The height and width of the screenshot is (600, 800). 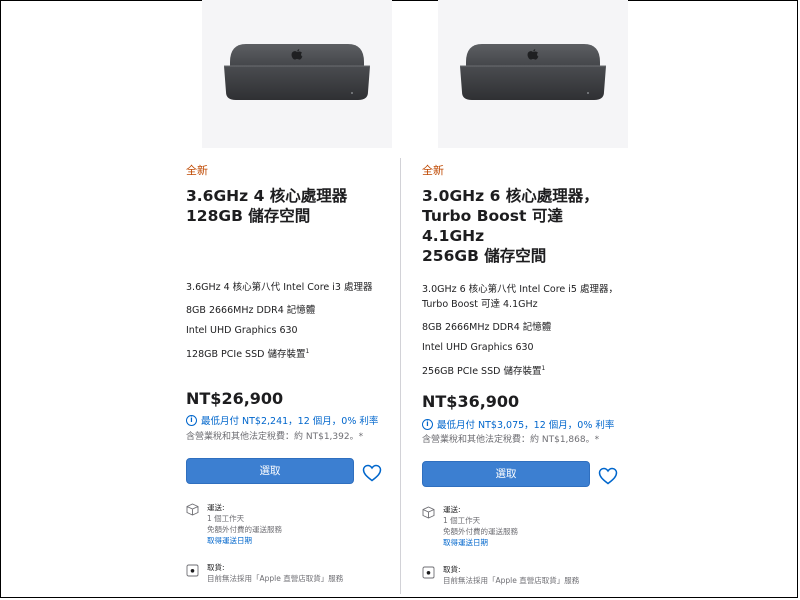 I want to click on spec-processor: 3.0GHz 6 核心第八代 Intel Core i5 處理器，, so click(x=520, y=289).